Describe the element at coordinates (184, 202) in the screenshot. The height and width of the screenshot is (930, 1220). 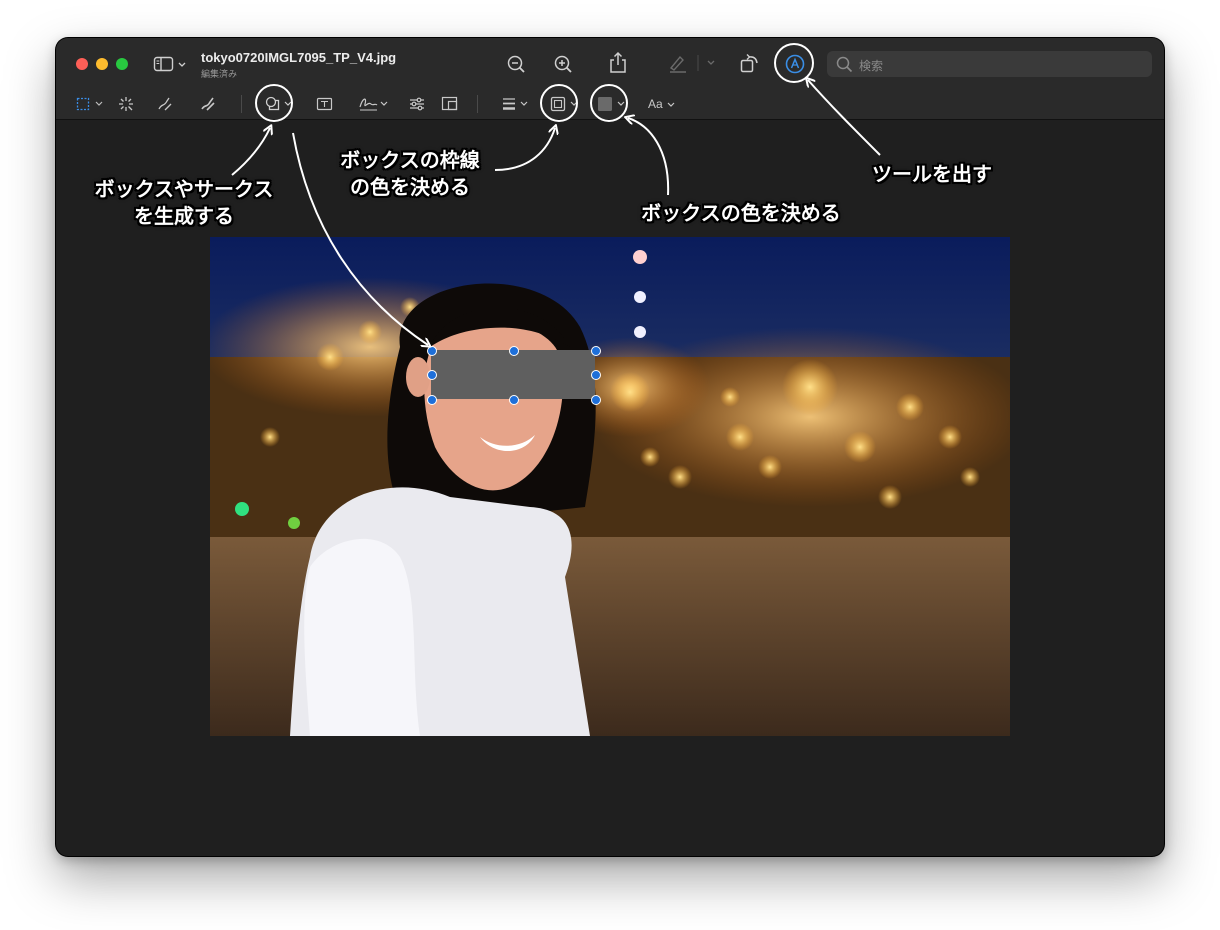
I see `shapes-annotation: ボックスやサークス を生成する` at that location.